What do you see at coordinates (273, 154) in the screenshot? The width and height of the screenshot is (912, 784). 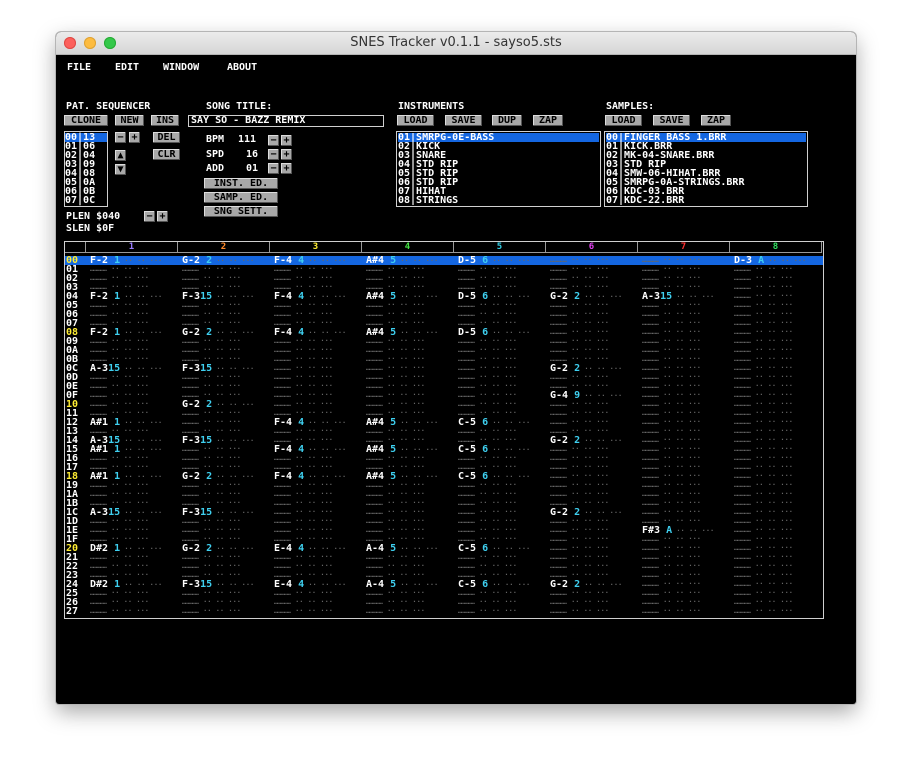 I see `spd-decrement-button: −` at bounding box center [273, 154].